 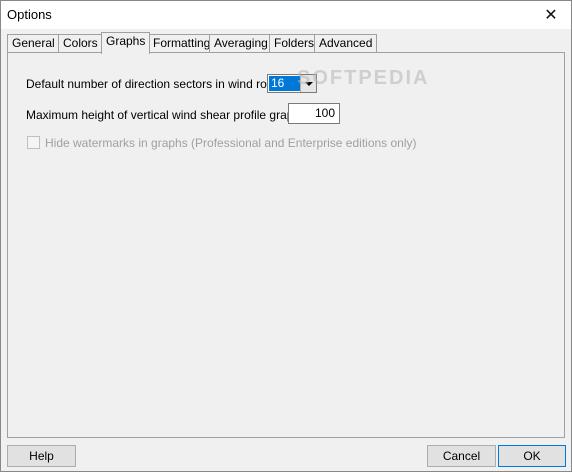 What do you see at coordinates (241, 43) in the screenshot?
I see `tab-averaging: Averaging` at bounding box center [241, 43].